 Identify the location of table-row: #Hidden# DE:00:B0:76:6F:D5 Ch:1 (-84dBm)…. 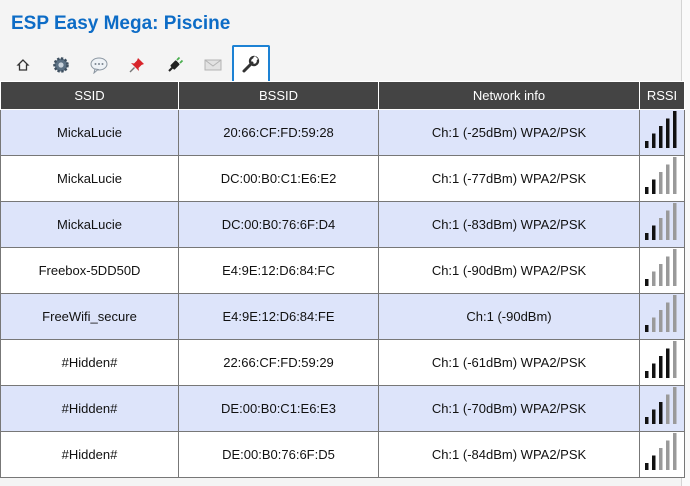
(342, 454).